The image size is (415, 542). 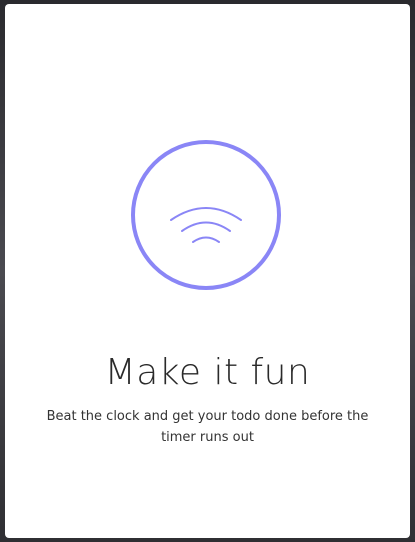 I want to click on wifi-signal-icon, so click(x=206, y=225).